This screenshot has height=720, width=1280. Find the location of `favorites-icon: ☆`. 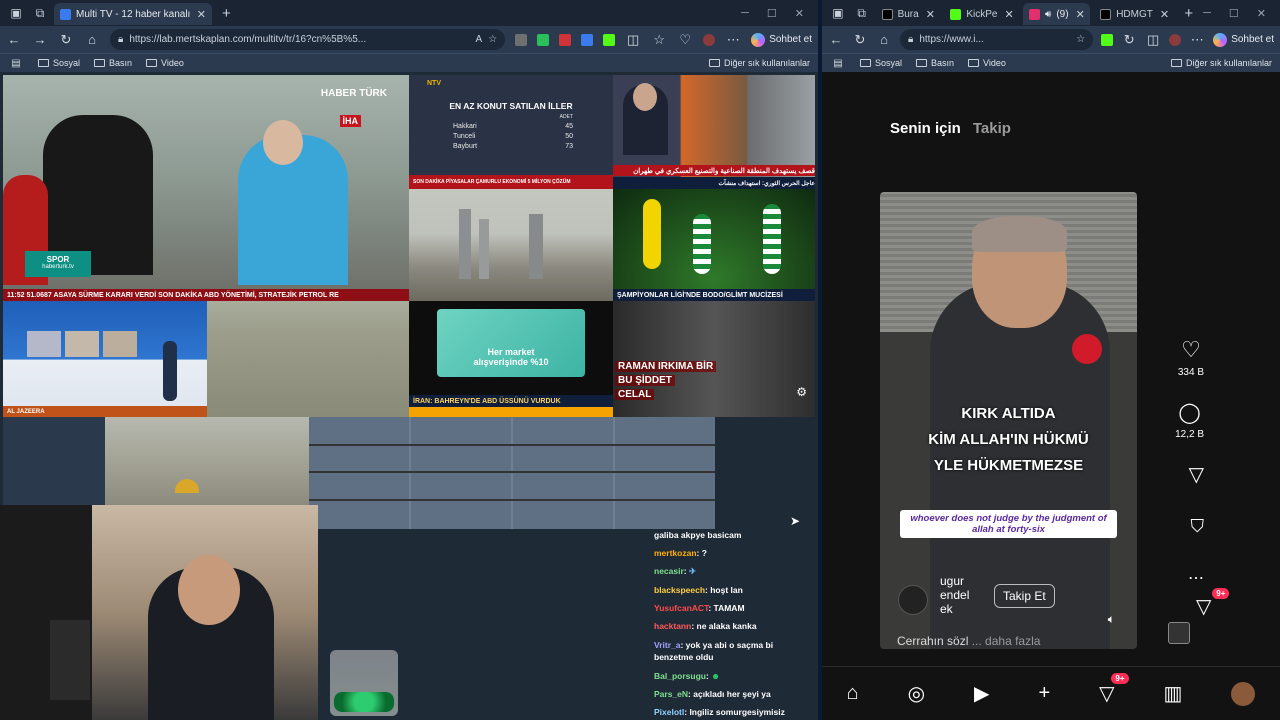

favorites-icon: ☆ is located at coordinates (659, 40).